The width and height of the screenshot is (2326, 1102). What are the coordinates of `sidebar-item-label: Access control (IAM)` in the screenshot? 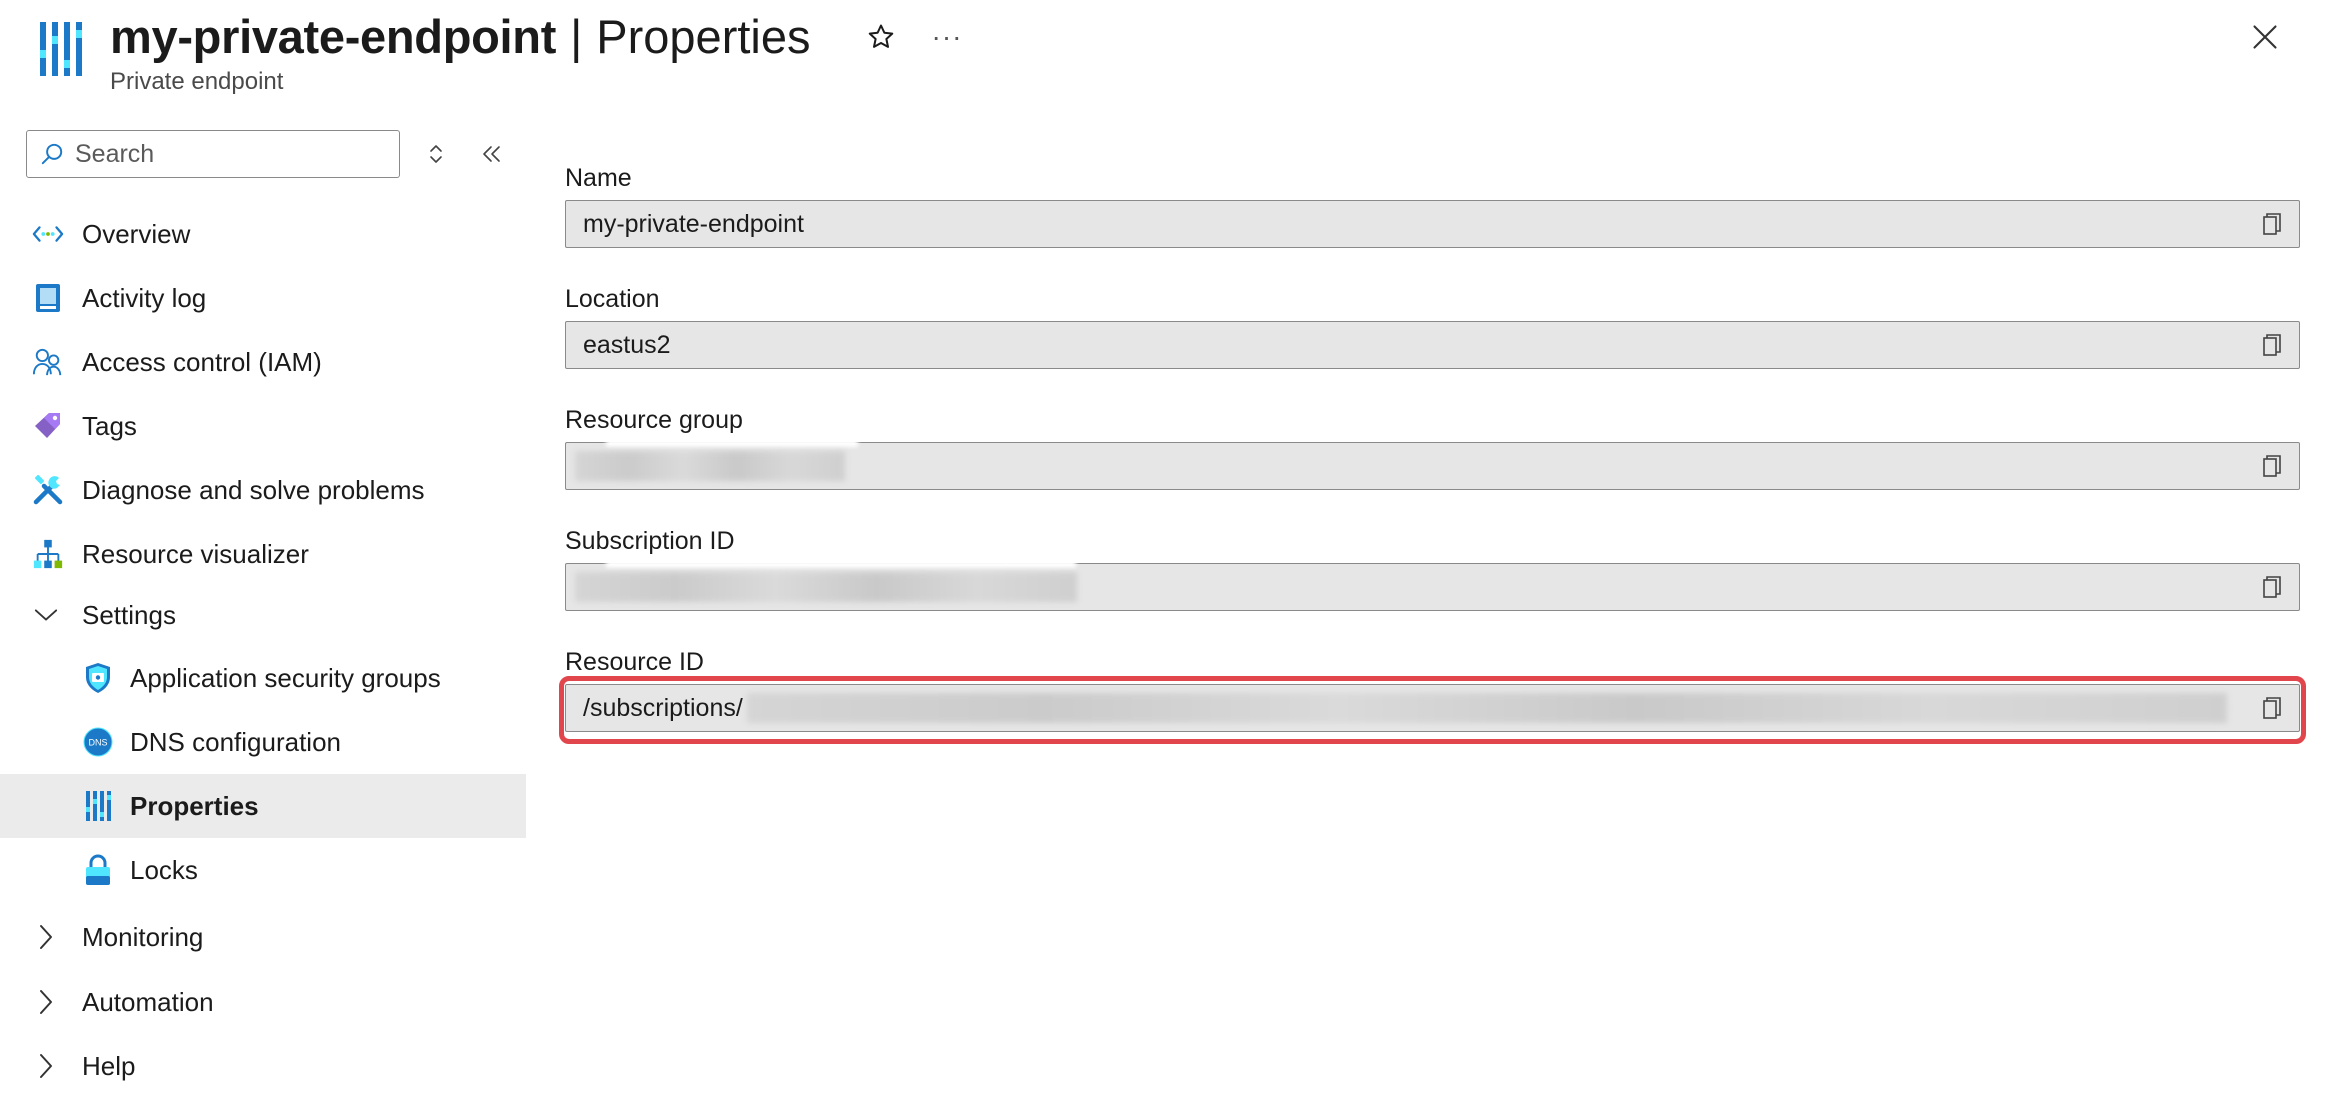 It's located at (202, 361).